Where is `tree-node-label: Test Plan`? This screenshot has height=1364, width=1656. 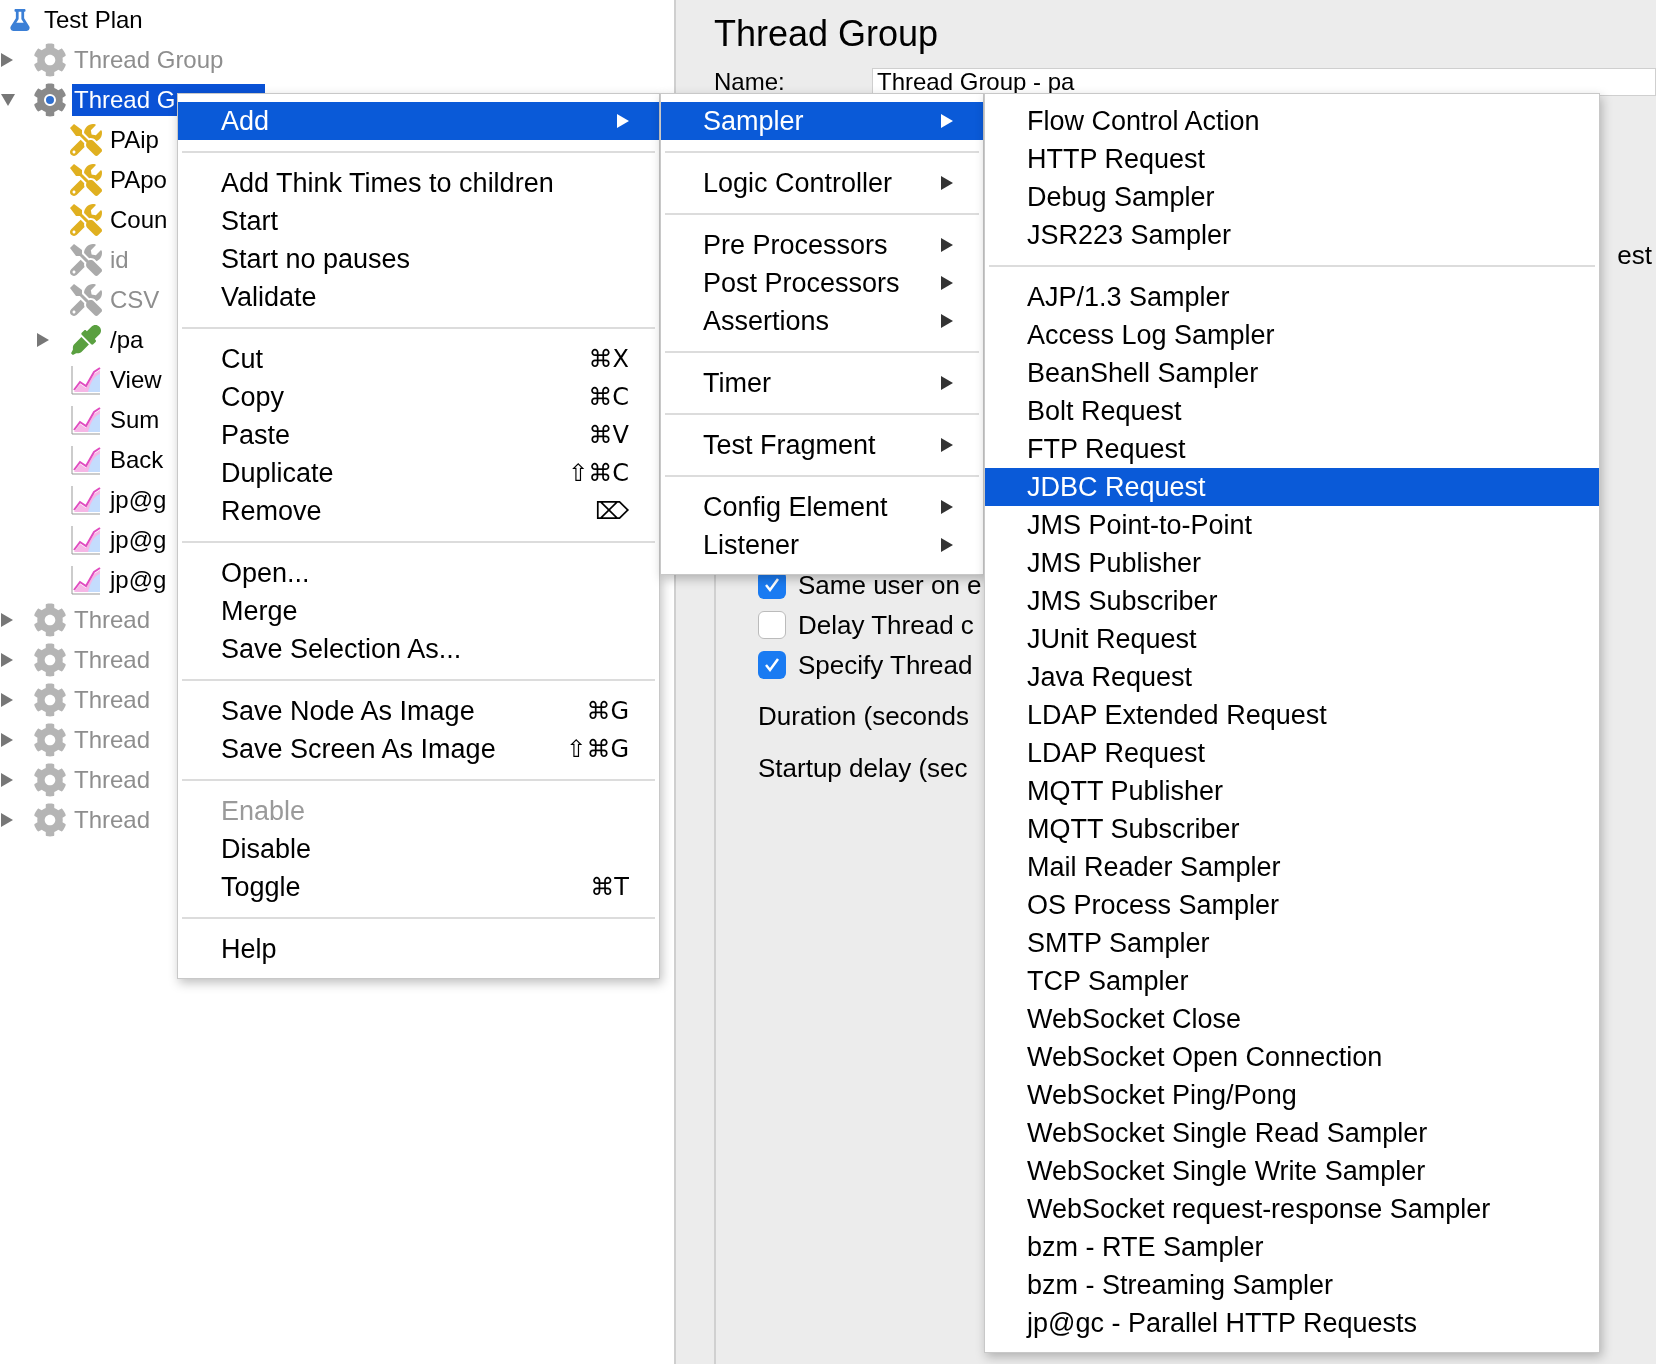 tree-node-label: Test Plan is located at coordinates (93, 20).